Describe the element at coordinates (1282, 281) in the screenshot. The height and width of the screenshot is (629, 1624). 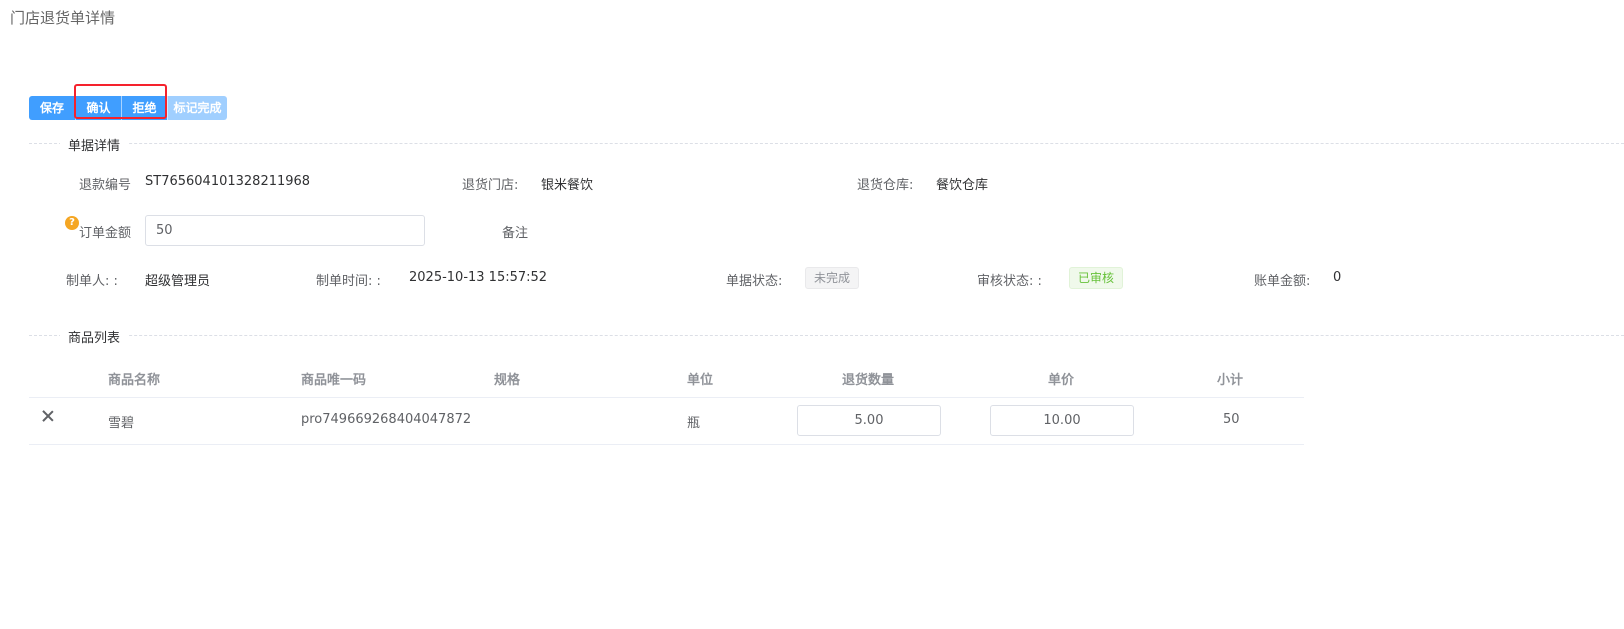
I see `bill-amount-label: 账单金额:` at that location.